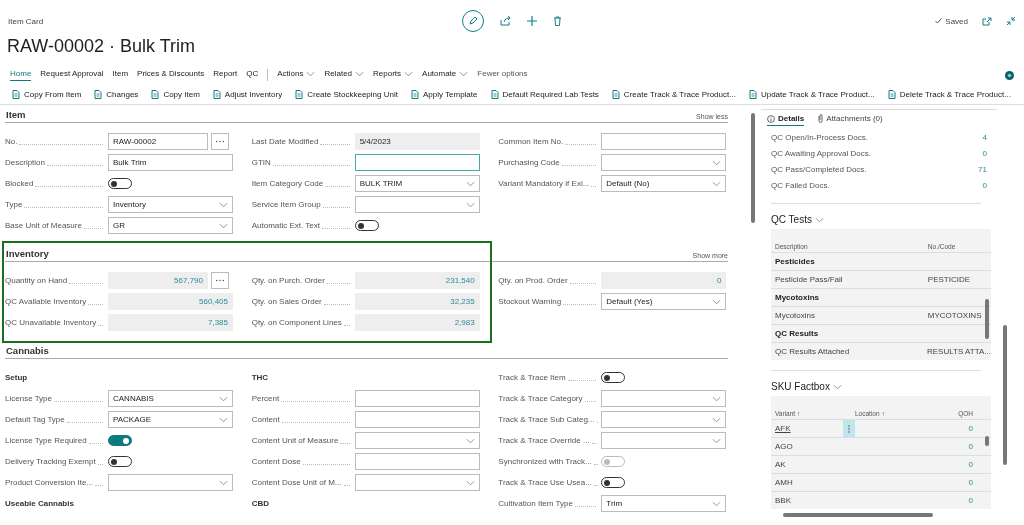 This screenshot has width=1024, height=525. What do you see at coordinates (821, 118) in the screenshot?
I see `paperclip-icon` at bounding box center [821, 118].